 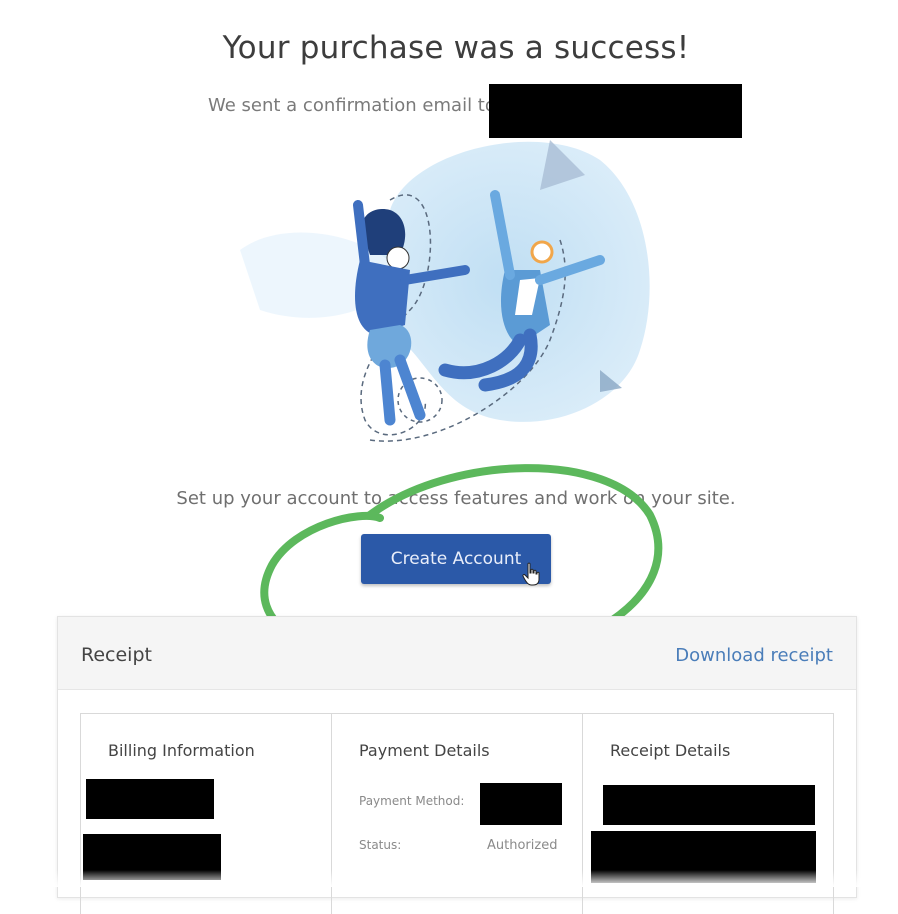 I want to click on hand-pointer-cursor-icon, so click(x=531, y=574).